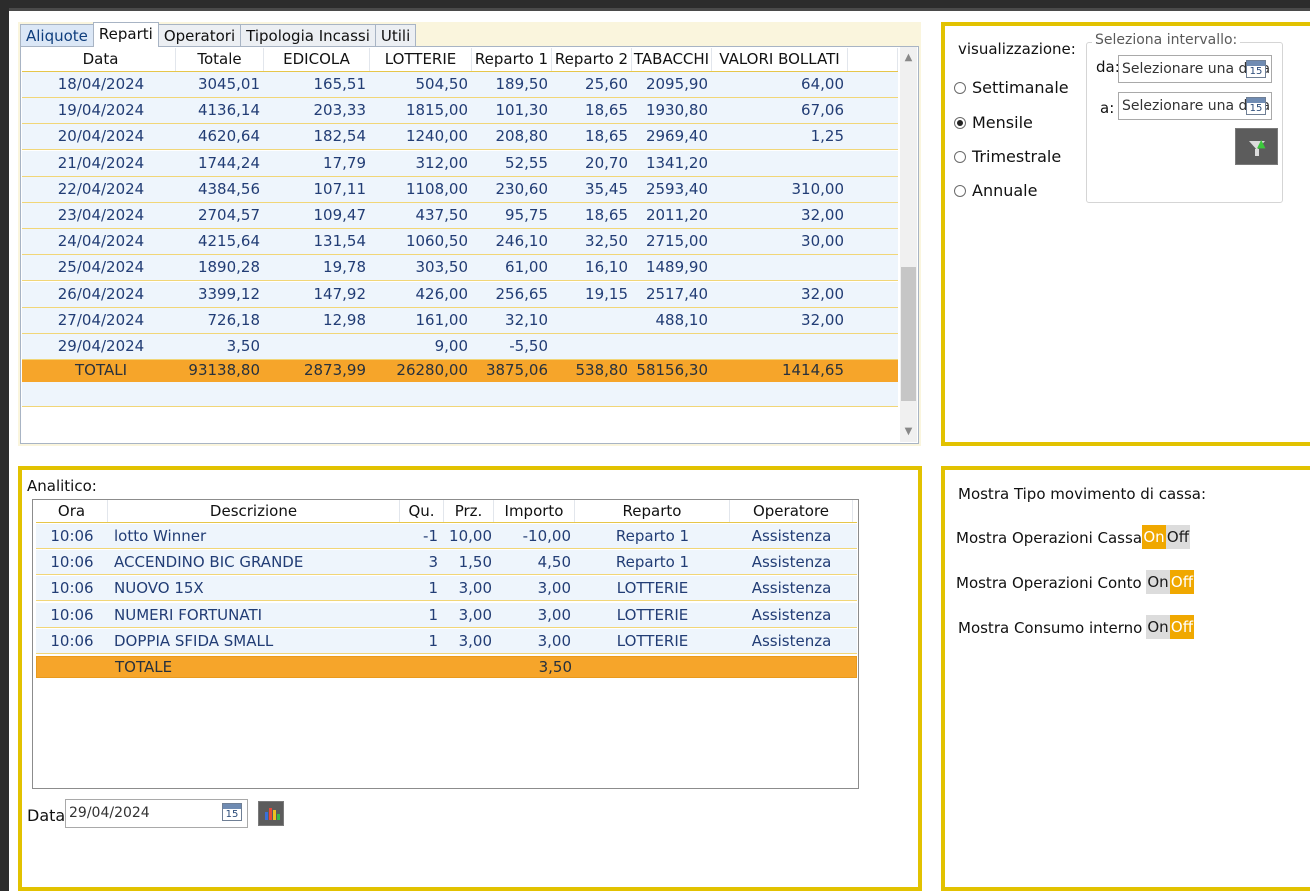  What do you see at coordinates (526, 162) in the screenshot?
I see `table-cell: 52,55` at bounding box center [526, 162].